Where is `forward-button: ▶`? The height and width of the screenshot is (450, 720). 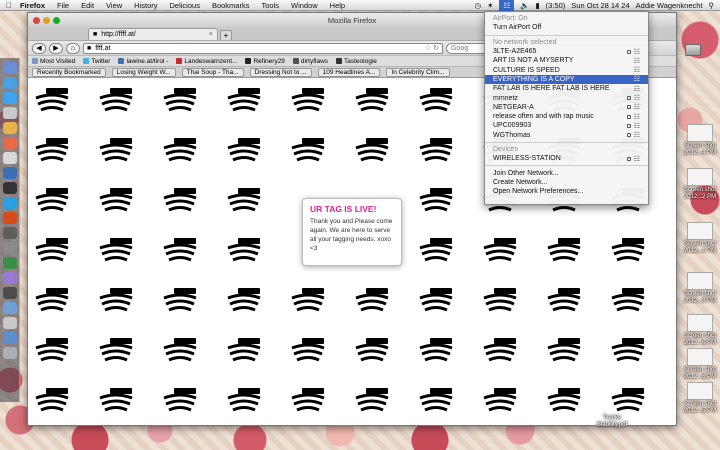 forward-button: ▶ is located at coordinates (56, 48).